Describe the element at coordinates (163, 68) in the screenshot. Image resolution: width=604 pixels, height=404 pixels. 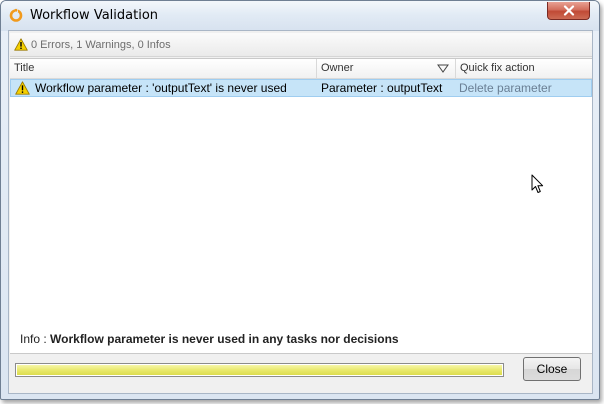
I see `column-header-title: Title` at that location.